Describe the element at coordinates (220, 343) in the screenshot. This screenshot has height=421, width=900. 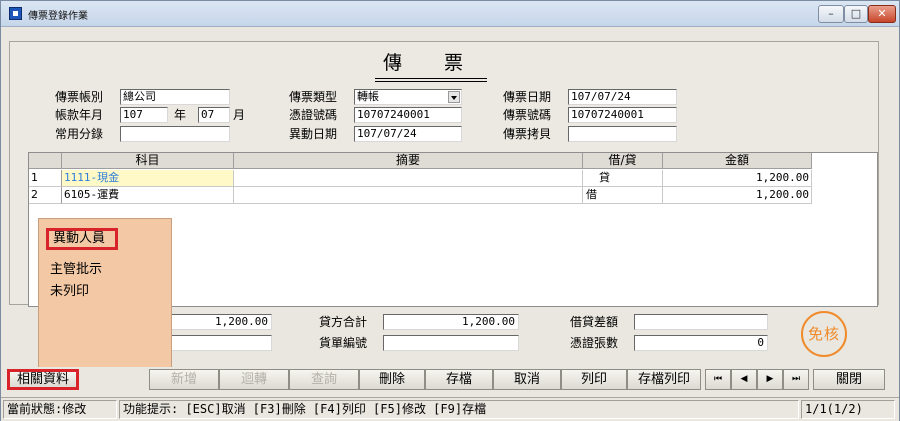
I see `left-extra-field` at that location.